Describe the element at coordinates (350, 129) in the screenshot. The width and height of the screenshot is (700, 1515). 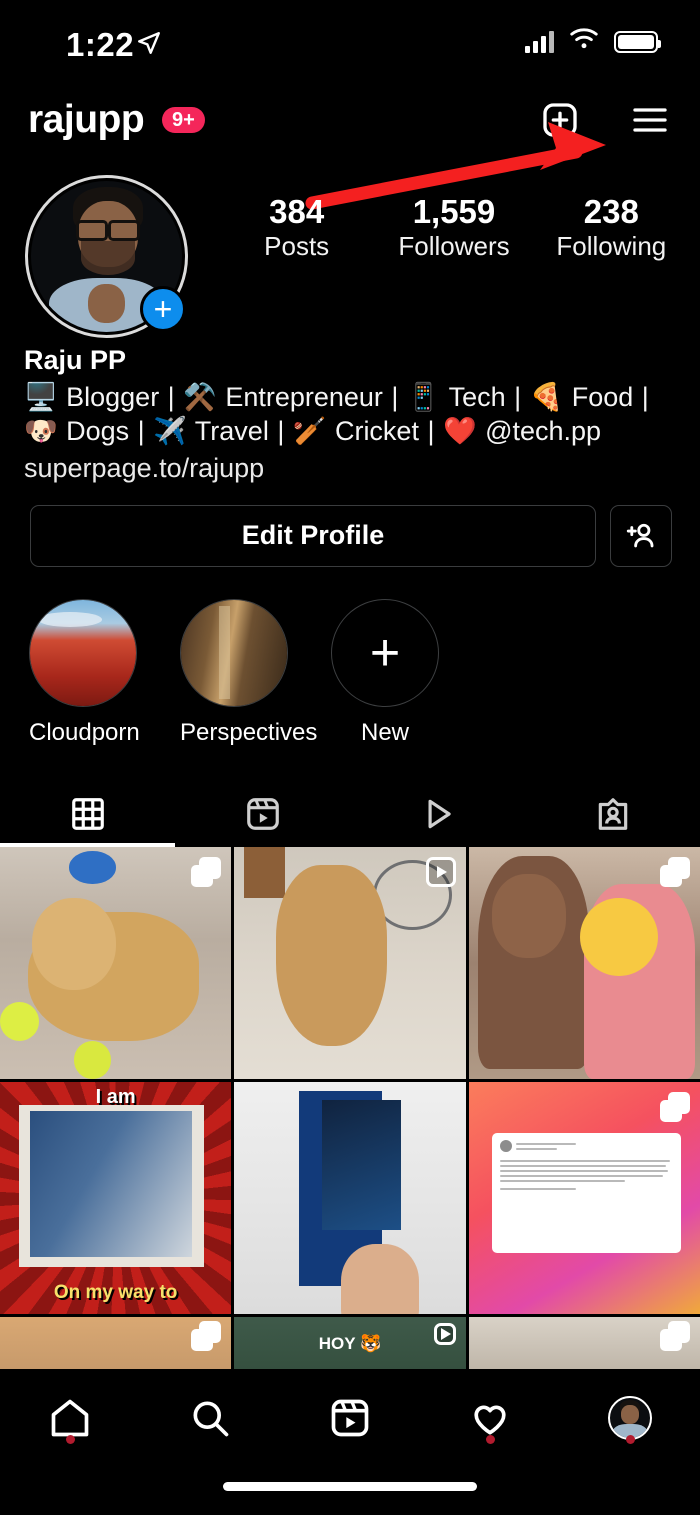
I see `profile-header: rajupp 9+` at that location.